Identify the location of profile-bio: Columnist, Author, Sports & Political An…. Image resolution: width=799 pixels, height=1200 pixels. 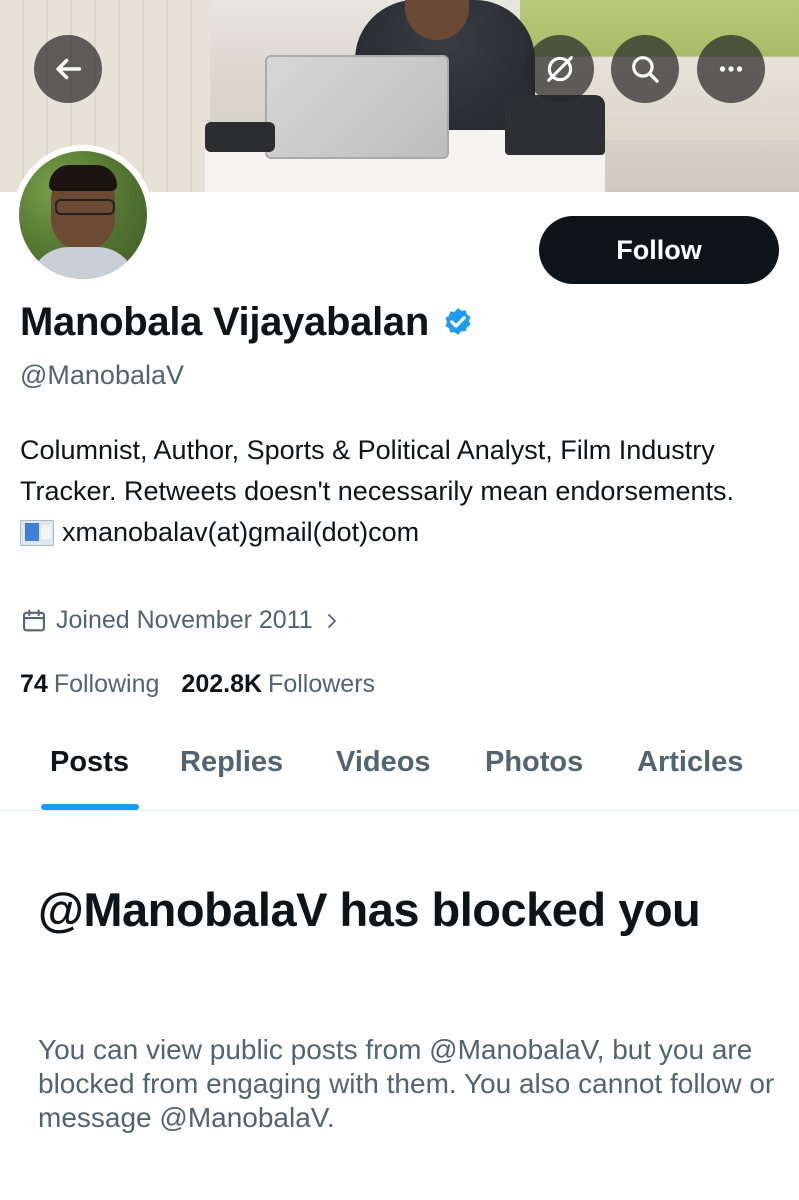
(400, 491).